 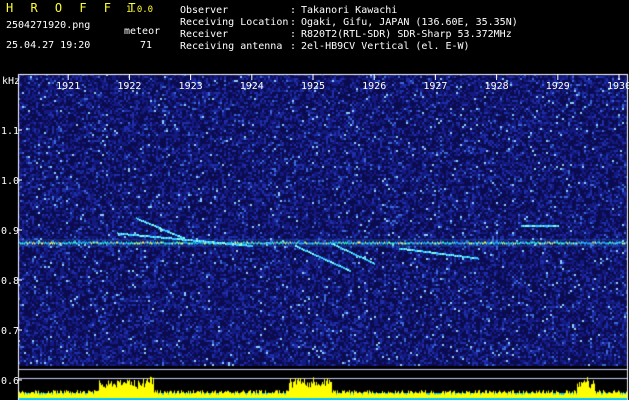 What do you see at coordinates (10, 281) in the screenshot?
I see `y-tick-label: 0.8` at bounding box center [10, 281].